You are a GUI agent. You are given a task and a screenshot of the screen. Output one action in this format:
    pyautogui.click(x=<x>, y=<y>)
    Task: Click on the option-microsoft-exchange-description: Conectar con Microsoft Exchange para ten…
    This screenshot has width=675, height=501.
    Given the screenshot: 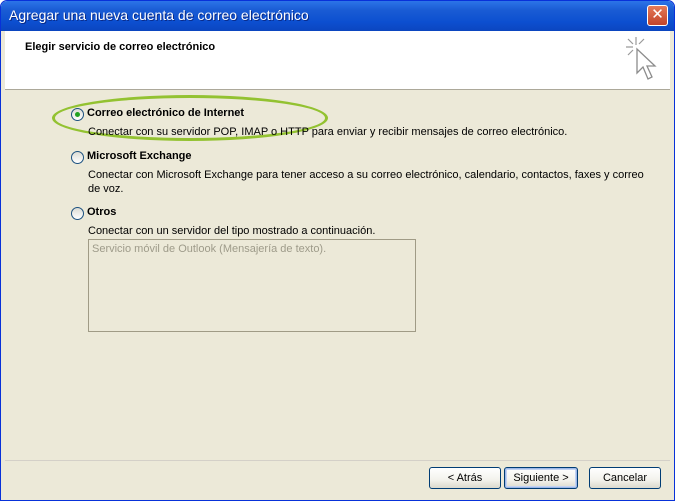 What is the action you would take?
    pyautogui.click(x=366, y=182)
    